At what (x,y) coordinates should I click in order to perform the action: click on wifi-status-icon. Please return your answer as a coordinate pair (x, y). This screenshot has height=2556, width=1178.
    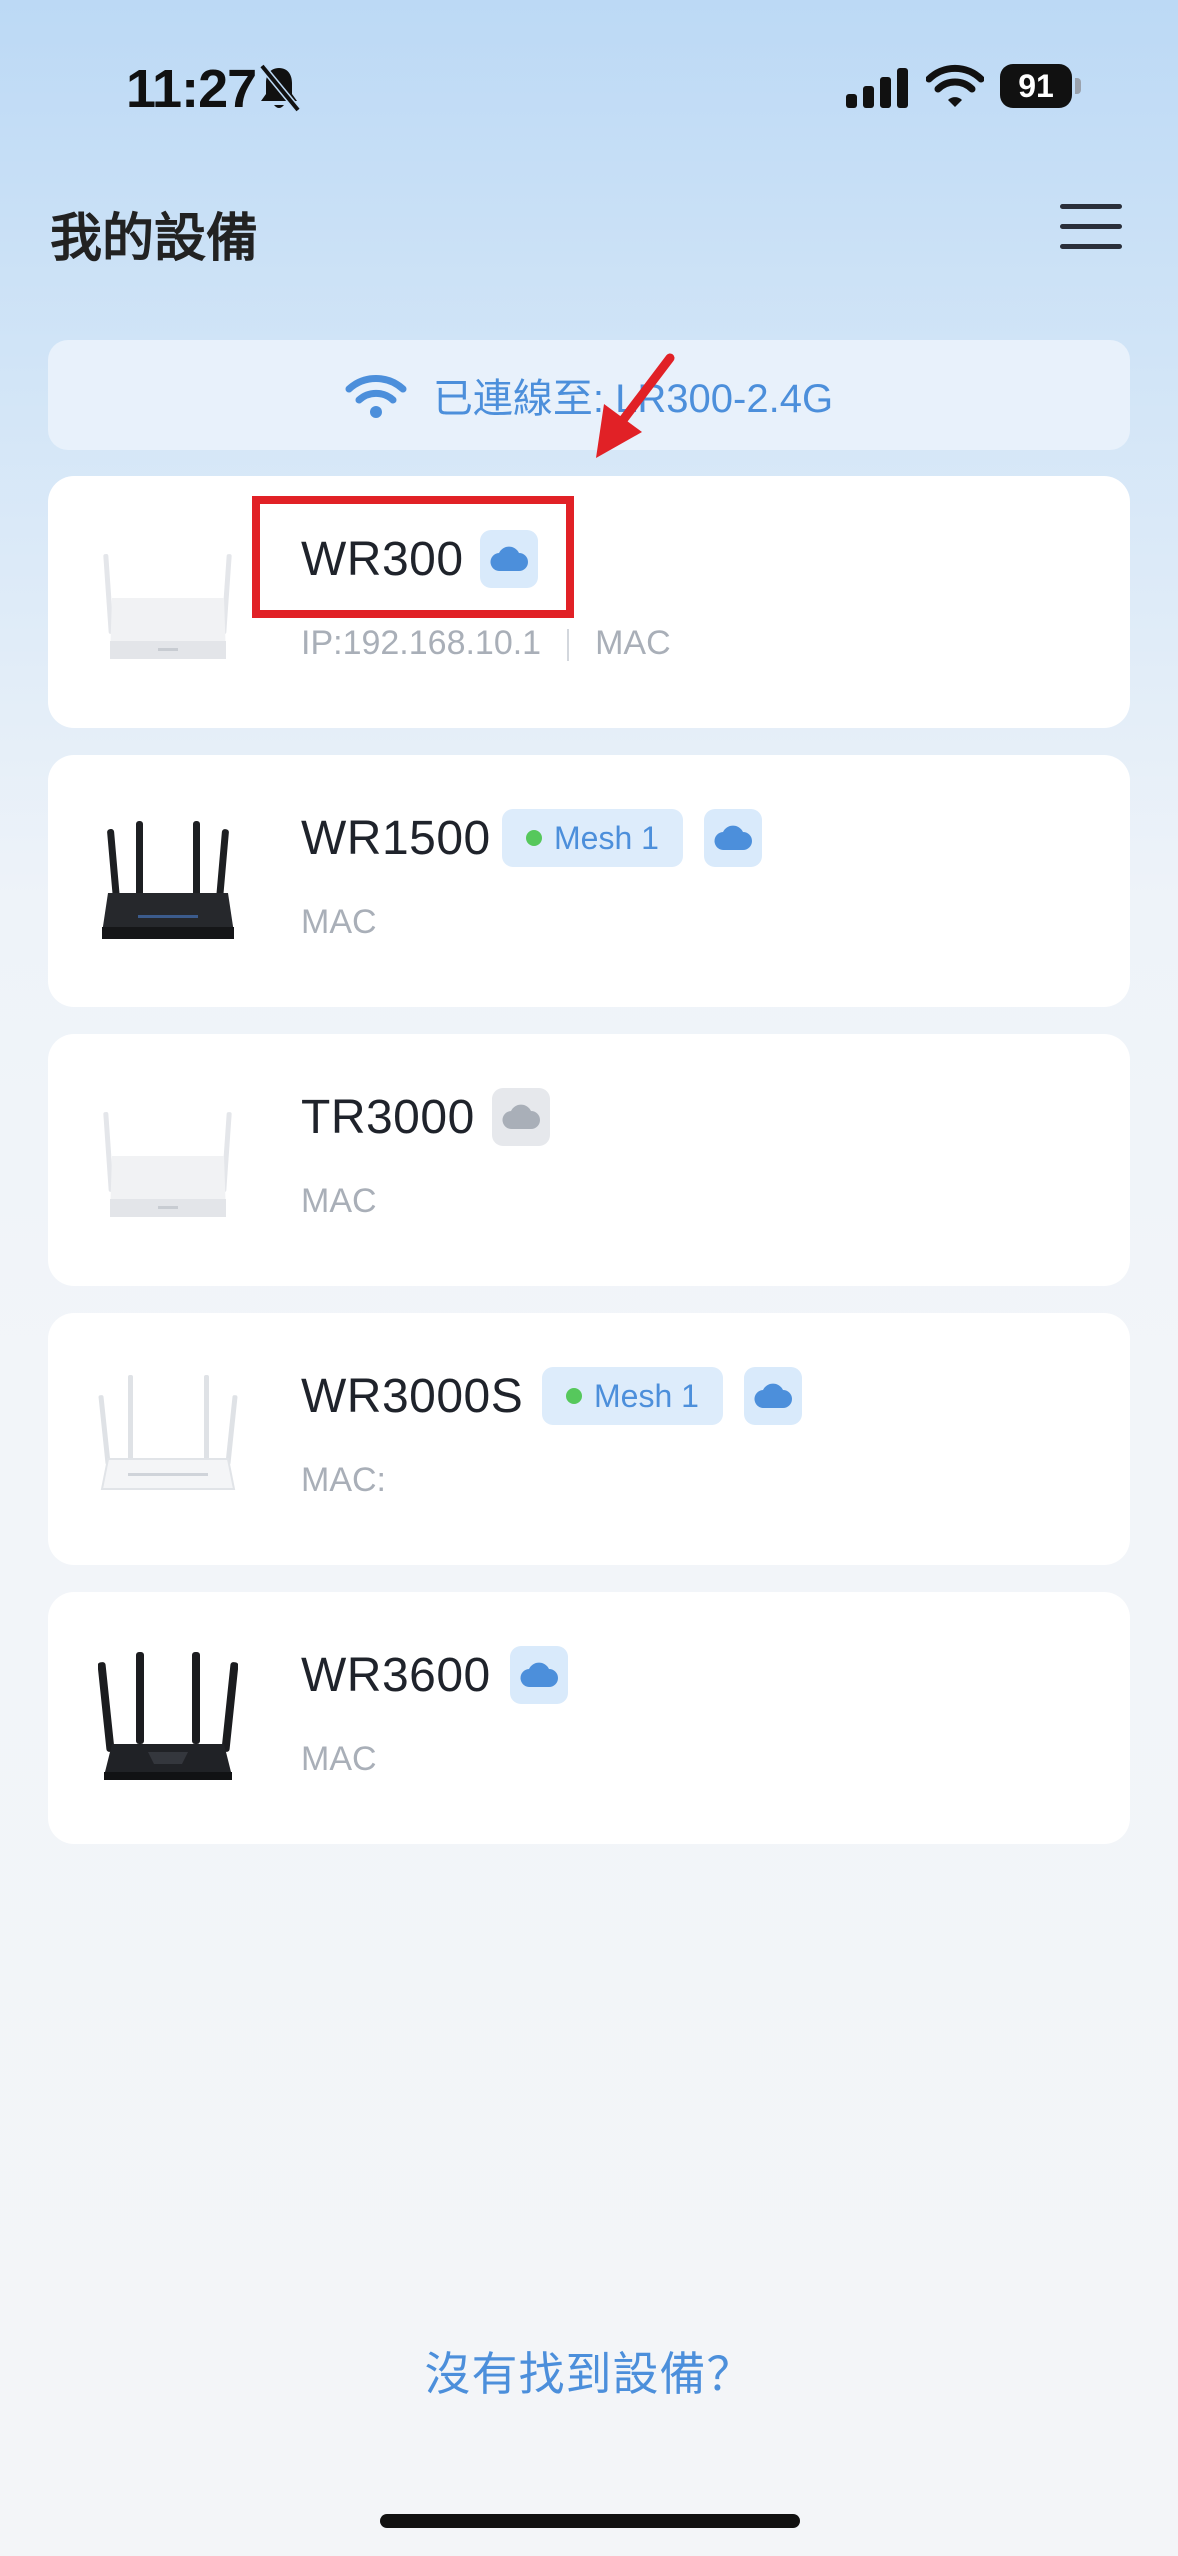
    Looking at the image, I should click on (955, 85).